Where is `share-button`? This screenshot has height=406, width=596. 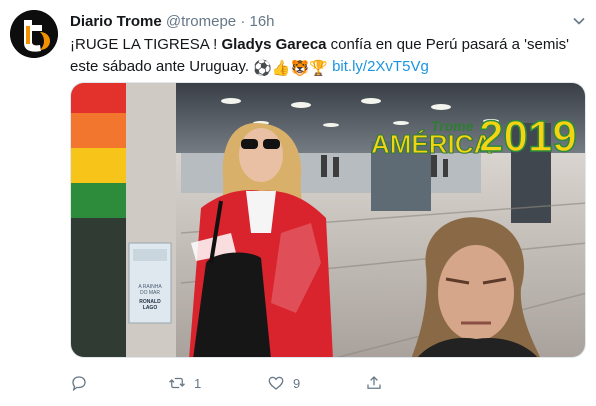 share-button is located at coordinates (378, 383).